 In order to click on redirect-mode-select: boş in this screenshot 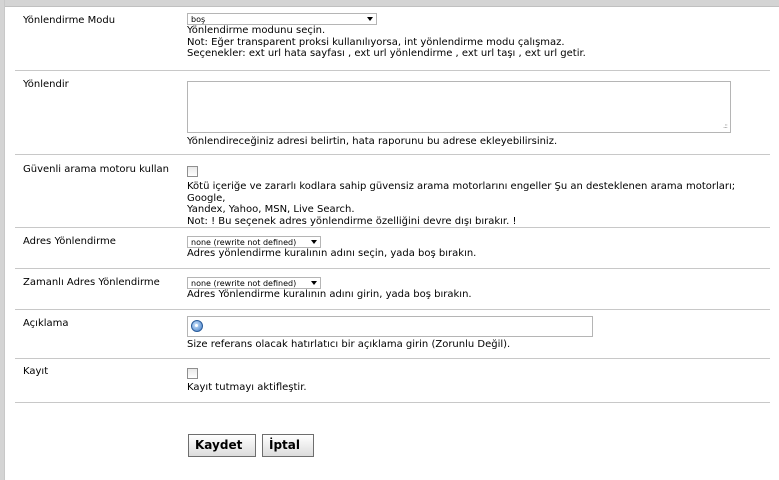, I will do `click(282, 19)`.